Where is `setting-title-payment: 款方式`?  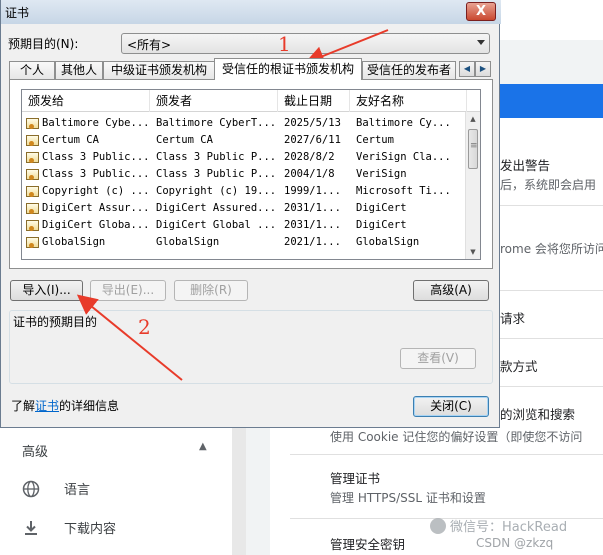
setting-title-payment: 款方式 is located at coordinates (519, 365).